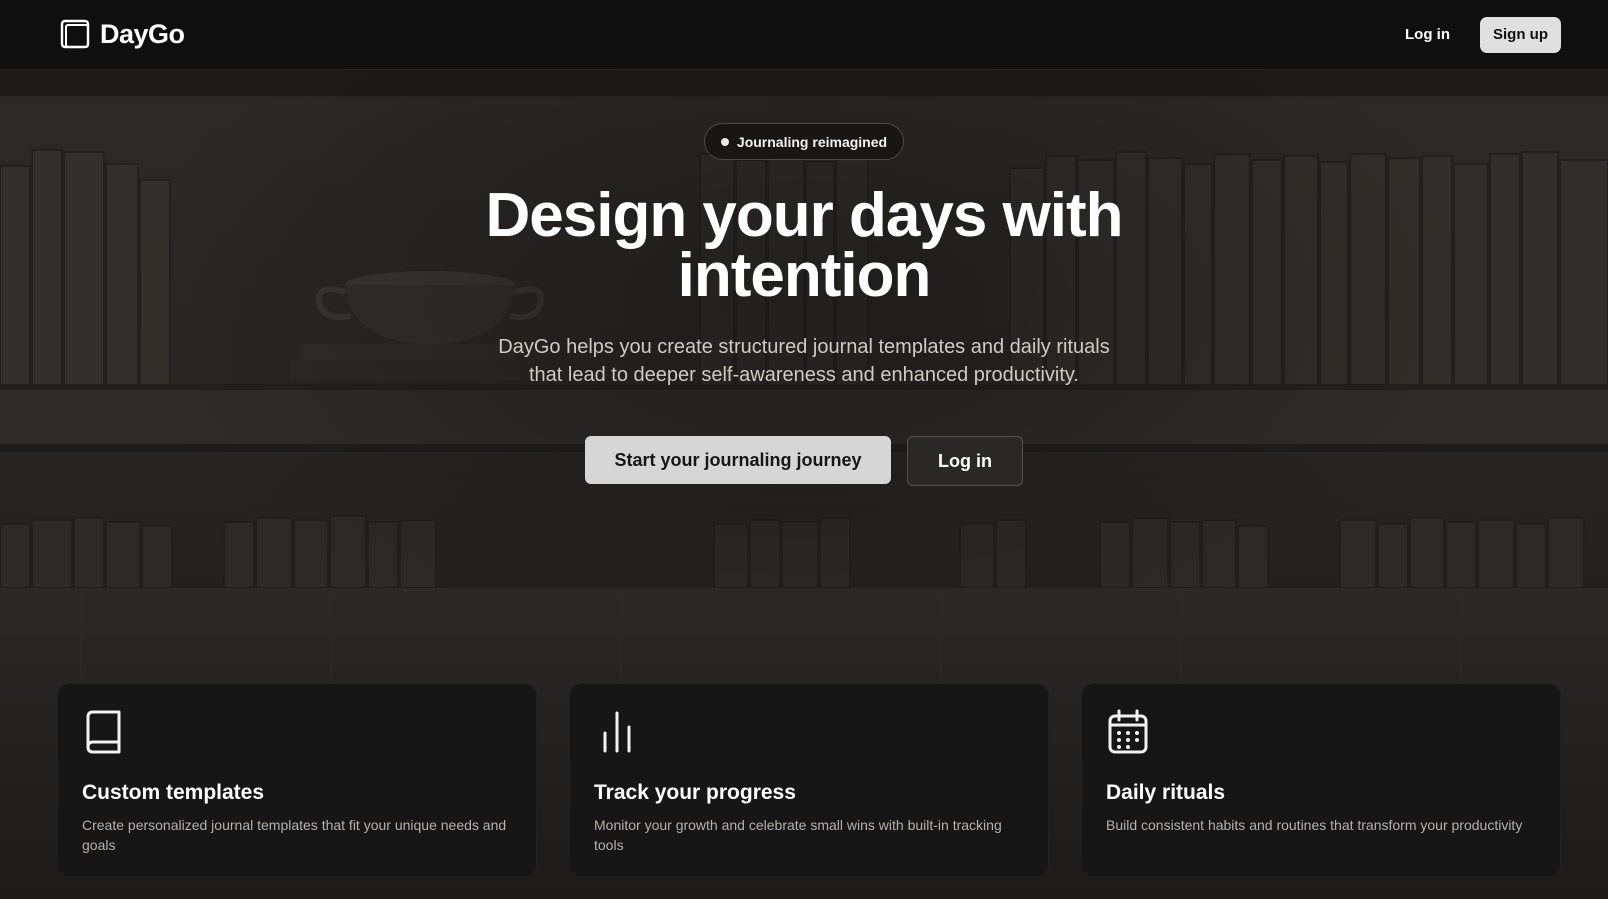 The image size is (1608, 899). Describe the element at coordinates (617, 732) in the screenshot. I see `bar-chart-icon` at that location.